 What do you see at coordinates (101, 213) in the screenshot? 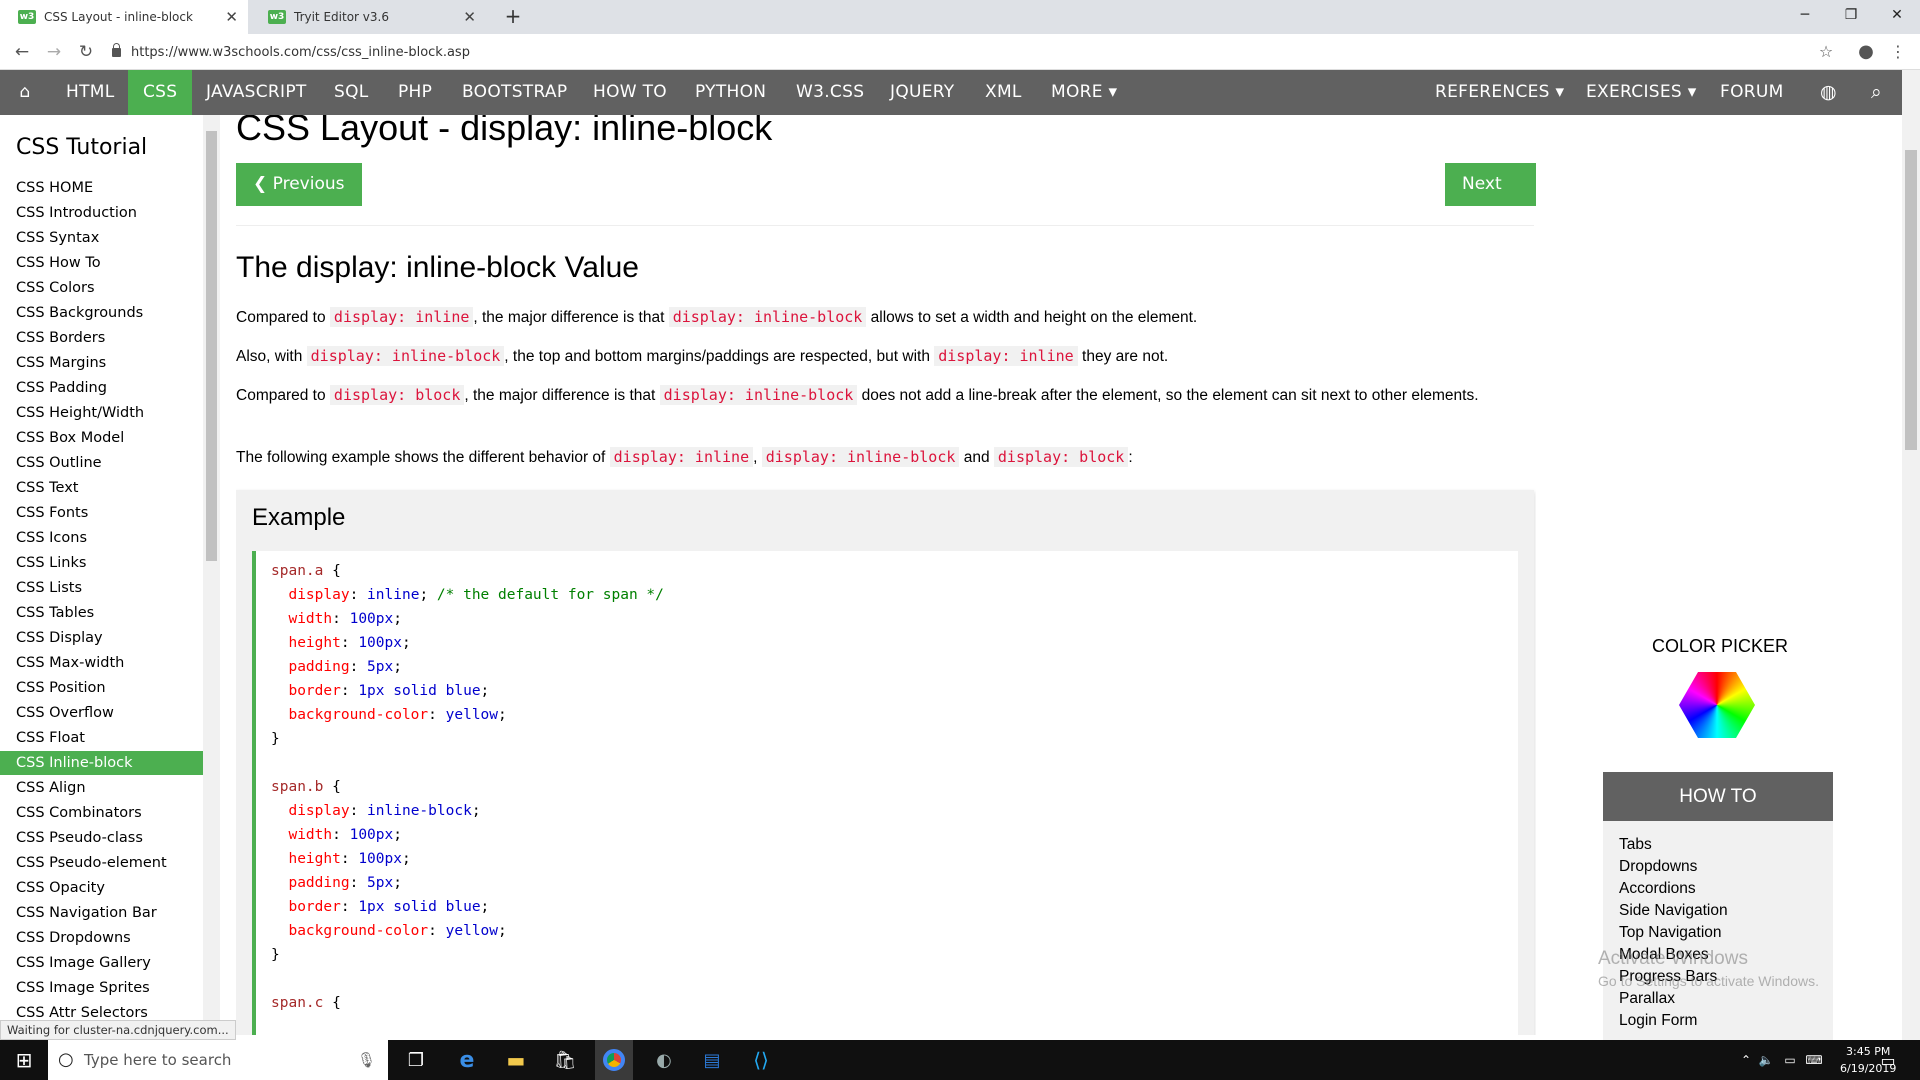
I see `sidebar-item-css-introduction: CSS Introduction` at bounding box center [101, 213].